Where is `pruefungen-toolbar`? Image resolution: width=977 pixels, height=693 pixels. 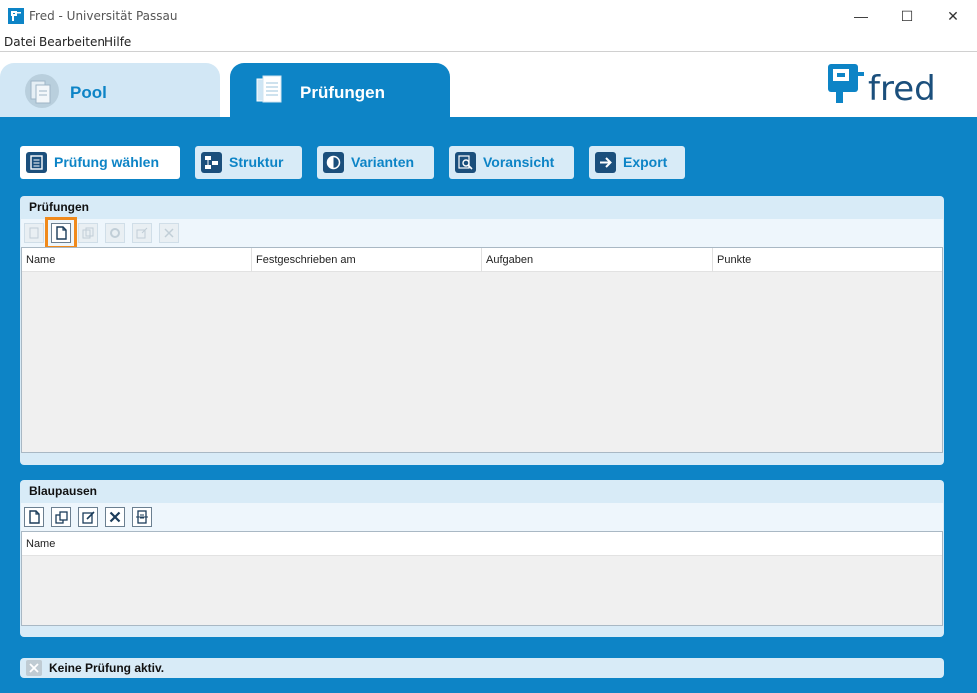
pruefungen-toolbar is located at coordinates (482, 233).